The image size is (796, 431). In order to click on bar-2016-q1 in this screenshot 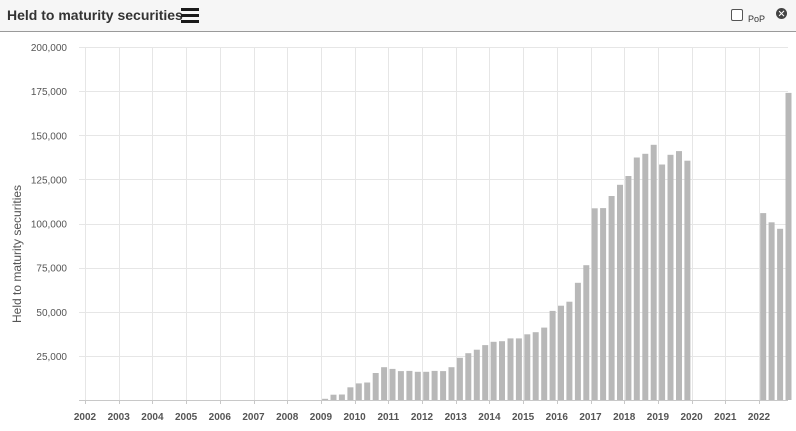, I will do `click(561, 352)`.